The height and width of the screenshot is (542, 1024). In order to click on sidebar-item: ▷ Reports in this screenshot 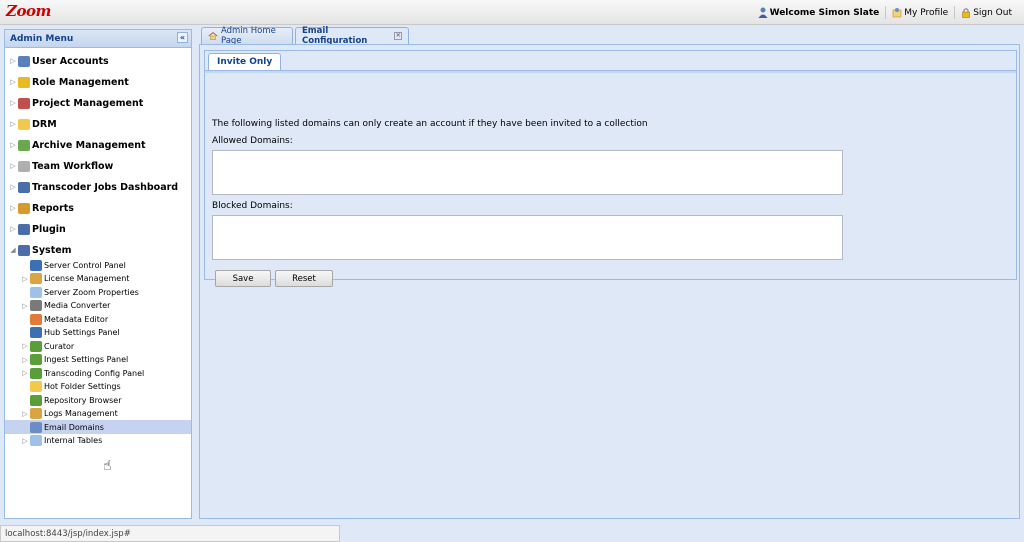, I will do `click(39, 208)`.